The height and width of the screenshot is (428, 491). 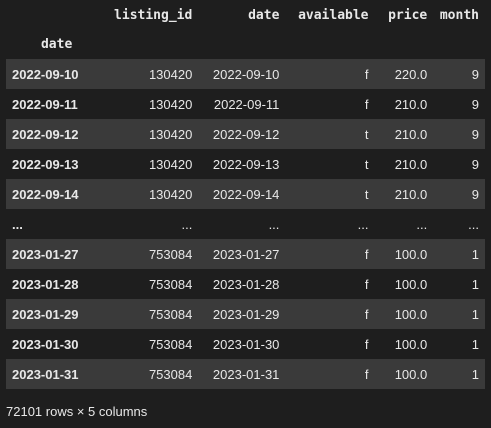 I want to click on cell-date: 2023-01-30, so click(x=246, y=344).